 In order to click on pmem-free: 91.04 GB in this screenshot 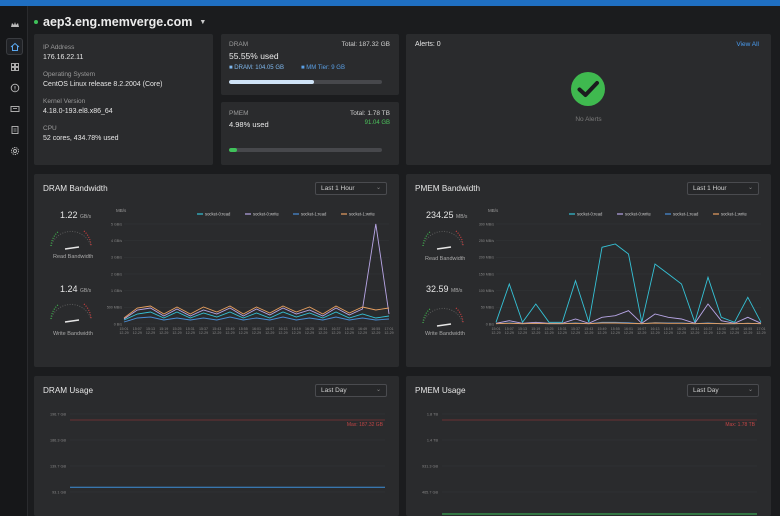, I will do `click(377, 123)`.